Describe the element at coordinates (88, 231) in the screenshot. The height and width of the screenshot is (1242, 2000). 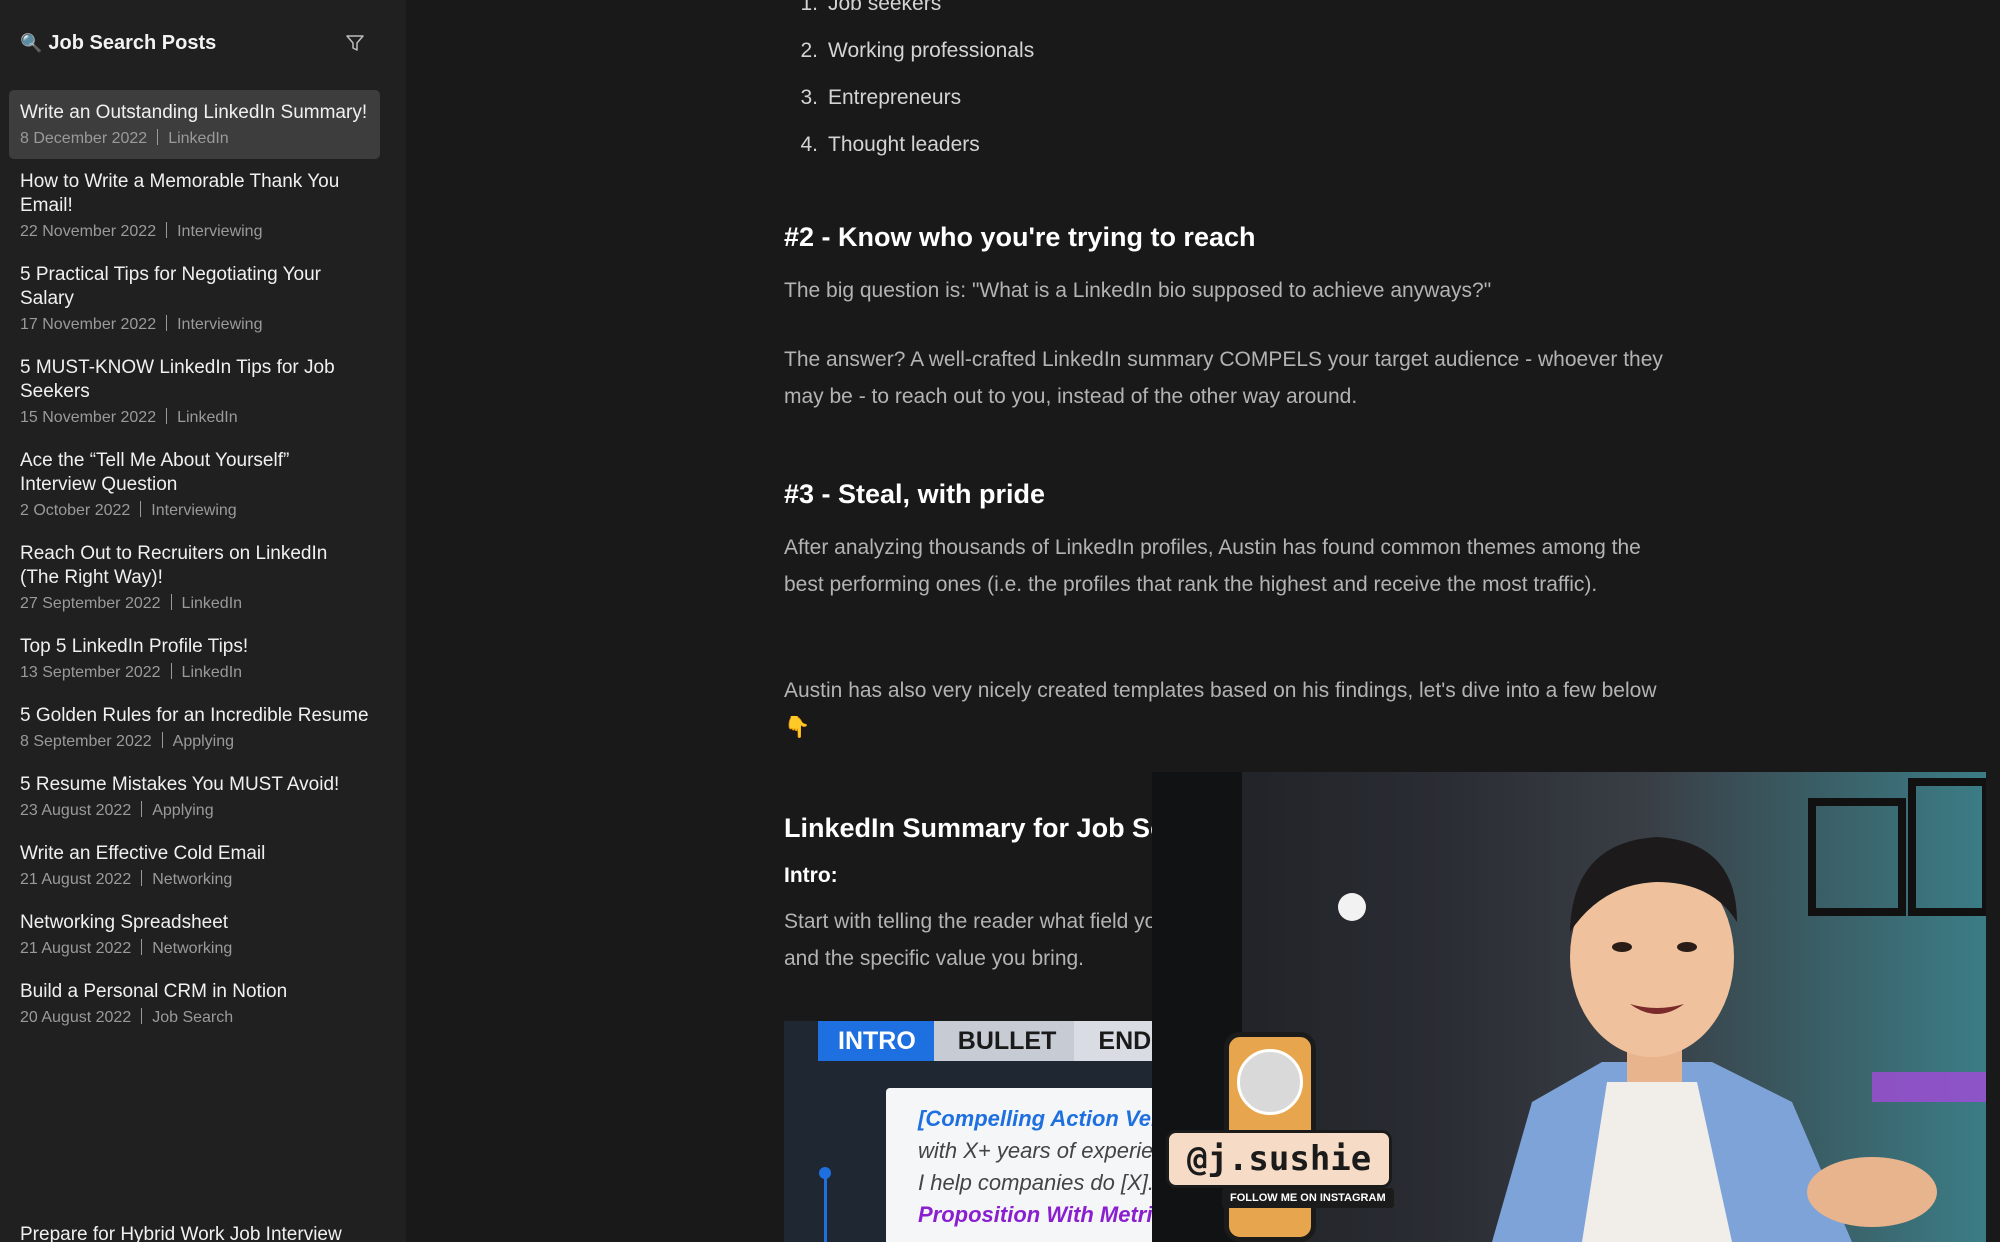
I see `post-date: 22 November 2022` at that location.